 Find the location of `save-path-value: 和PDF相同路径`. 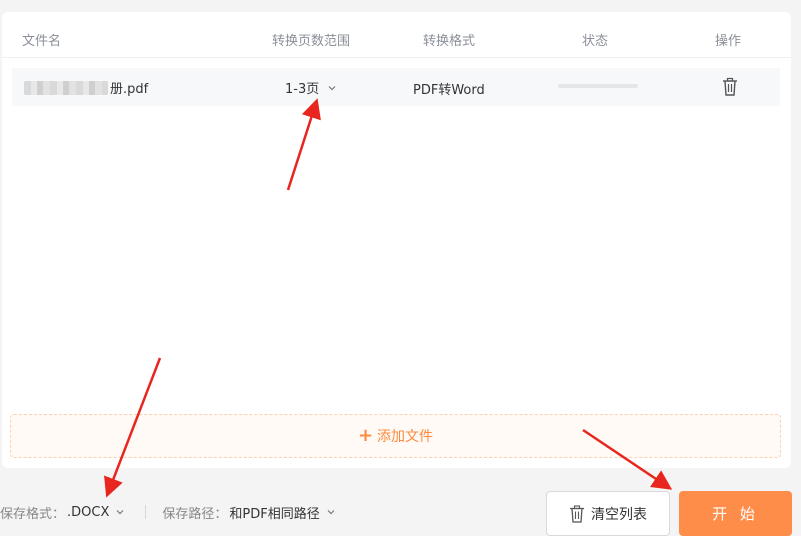

save-path-value: 和PDF相同路径 is located at coordinates (274, 514).